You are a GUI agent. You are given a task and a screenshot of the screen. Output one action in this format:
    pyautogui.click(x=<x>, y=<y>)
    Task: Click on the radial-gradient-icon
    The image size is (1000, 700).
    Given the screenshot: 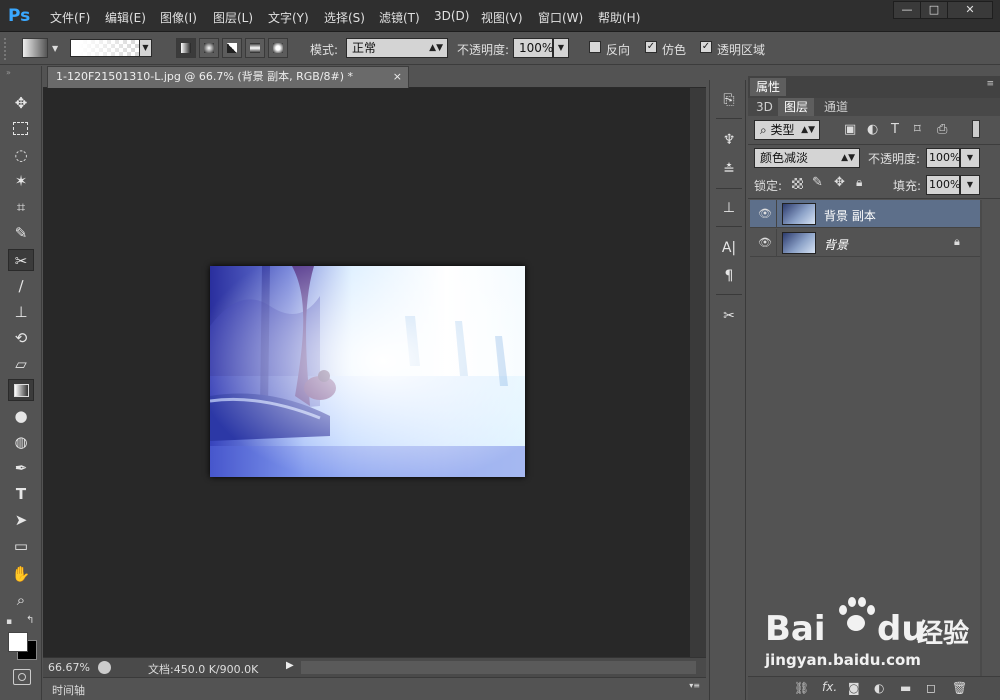 What is the action you would take?
    pyautogui.click(x=209, y=48)
    